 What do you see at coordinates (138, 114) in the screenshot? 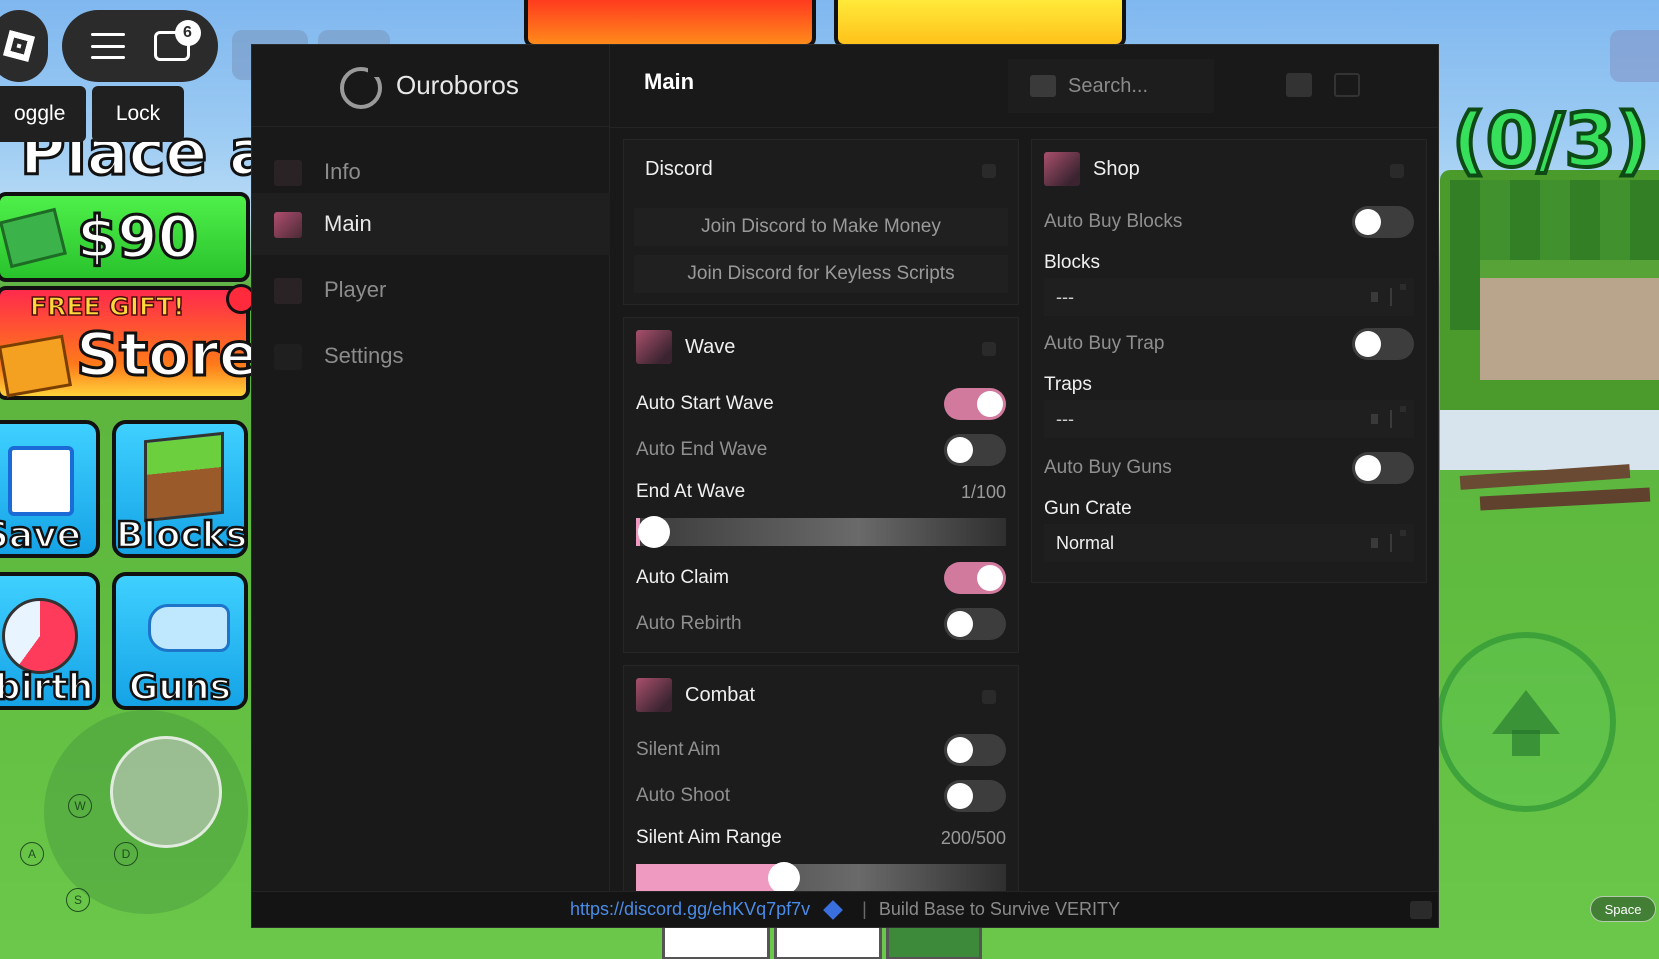
I see `lock-button: Lock` at bounding box center [138, 114].